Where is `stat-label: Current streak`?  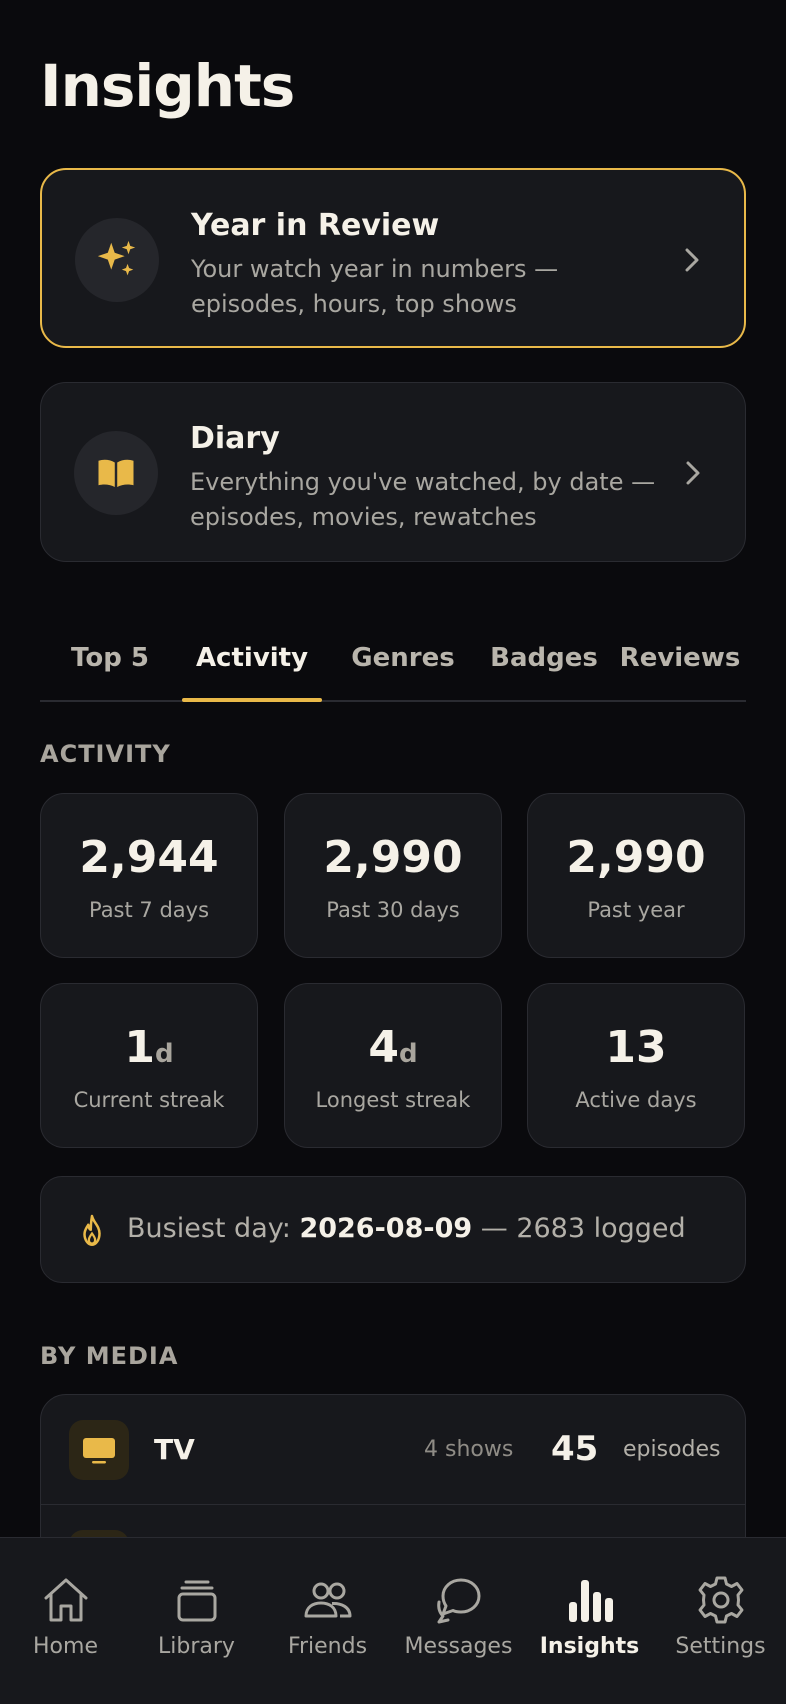
stat-label: Current streak is located at coordinates (149, 1100).